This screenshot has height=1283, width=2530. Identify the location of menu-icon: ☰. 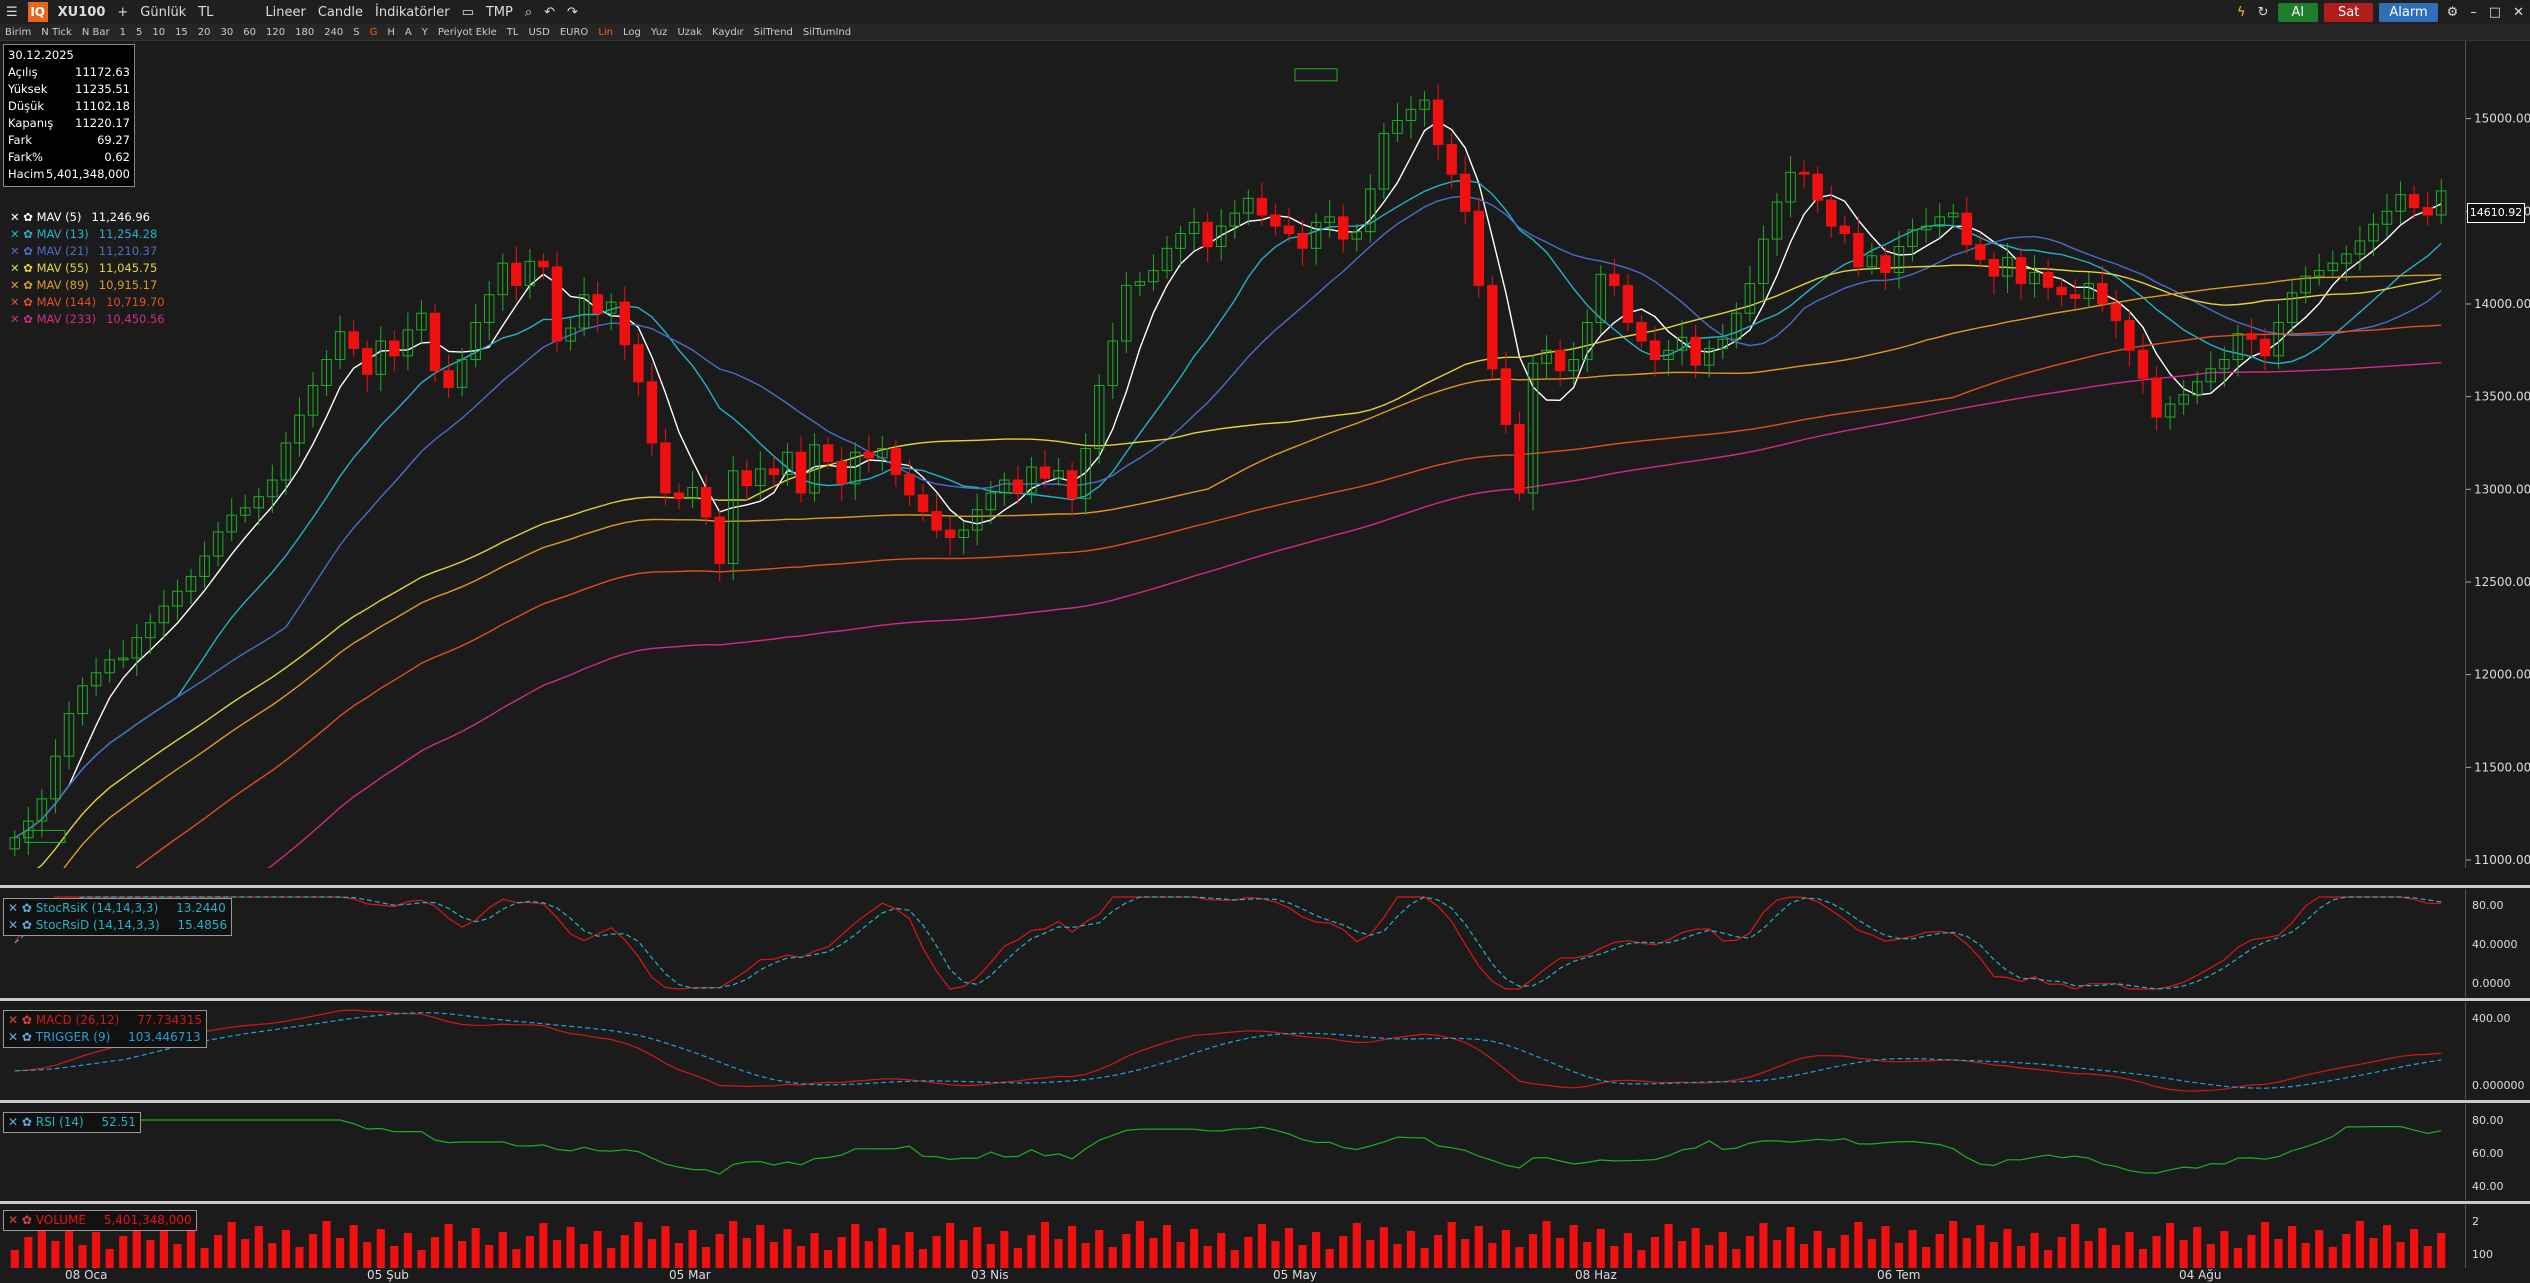
(12, 12).